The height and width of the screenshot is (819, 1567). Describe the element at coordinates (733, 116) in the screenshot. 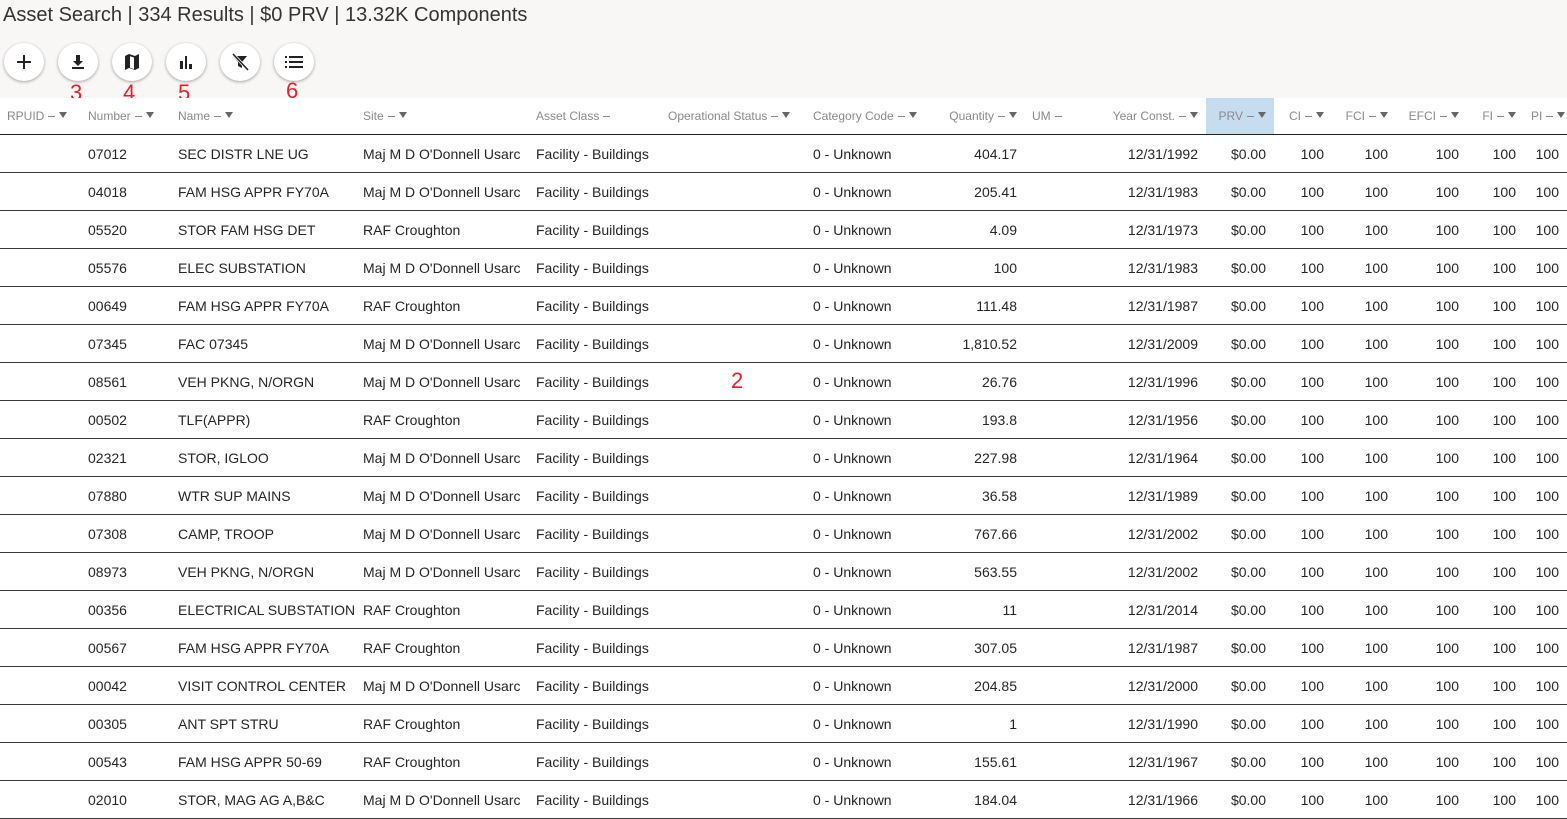

I see `column-header-op_status: Operational Status` at that location.